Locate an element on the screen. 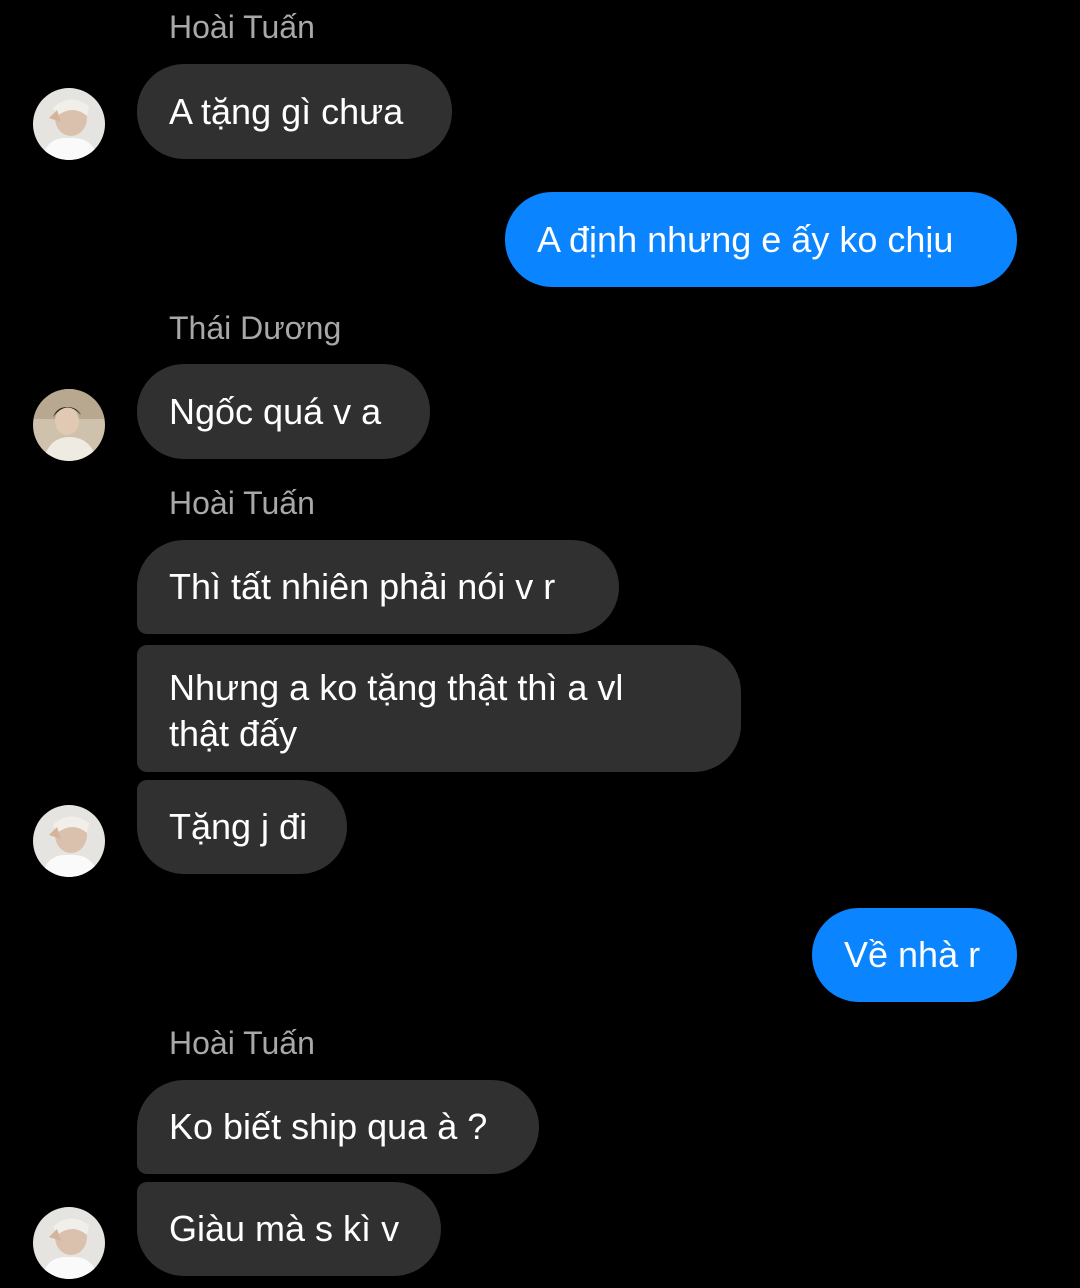  message-bubble-incoming: Giàu mà s kì v is located at coordinates (289, 1229).